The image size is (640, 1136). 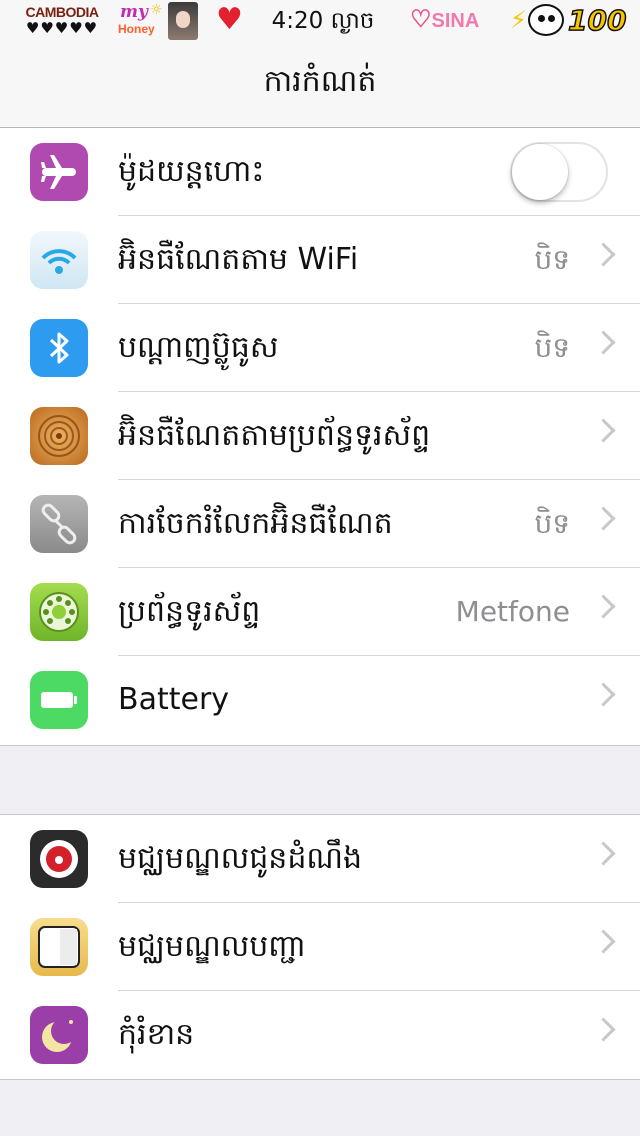 What do you see at coordinates (62, 28) in the screenshot?
I see `signal-hearts: ♥♥♥♥♥` at bounding box center [62, 28].